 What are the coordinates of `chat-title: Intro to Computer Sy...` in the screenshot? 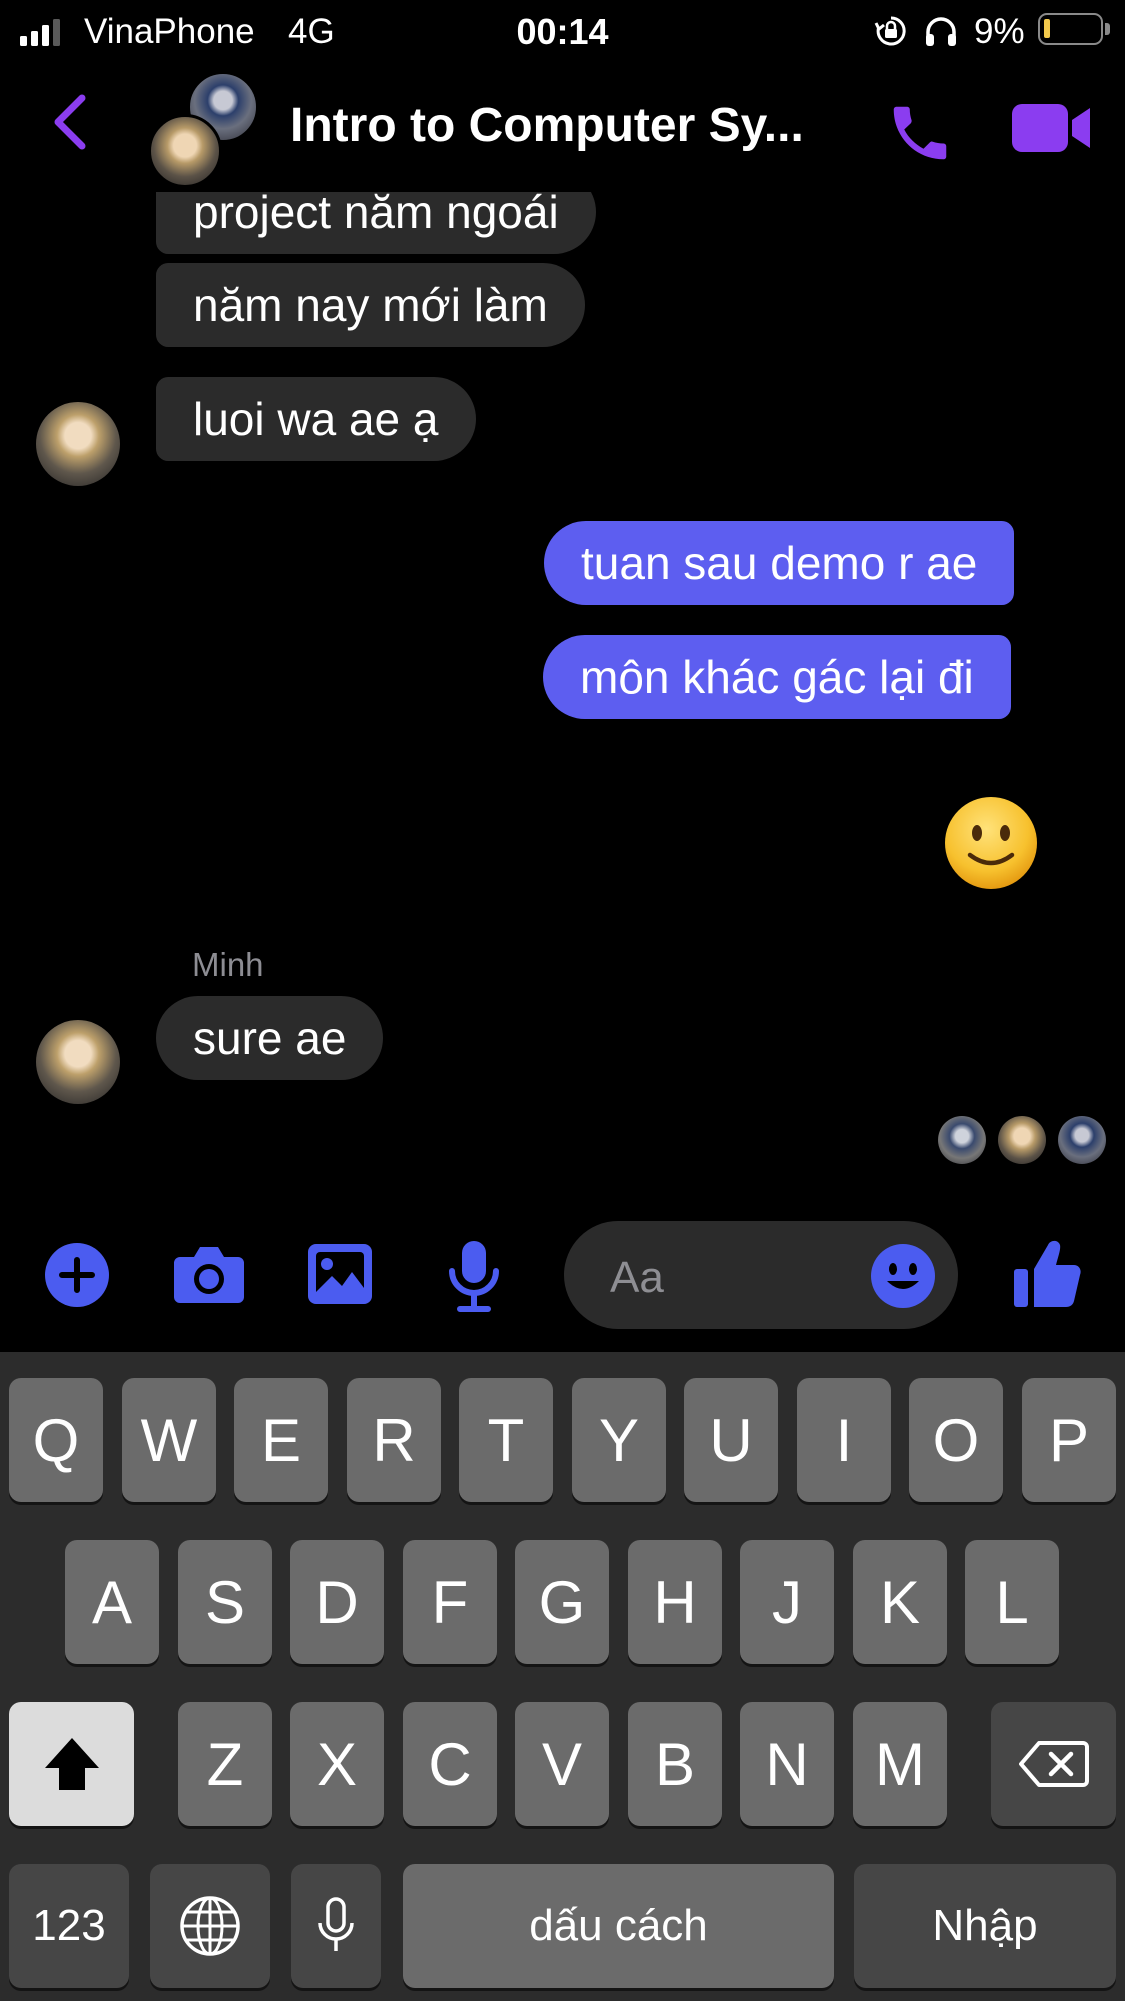 It's located at (547, 125).